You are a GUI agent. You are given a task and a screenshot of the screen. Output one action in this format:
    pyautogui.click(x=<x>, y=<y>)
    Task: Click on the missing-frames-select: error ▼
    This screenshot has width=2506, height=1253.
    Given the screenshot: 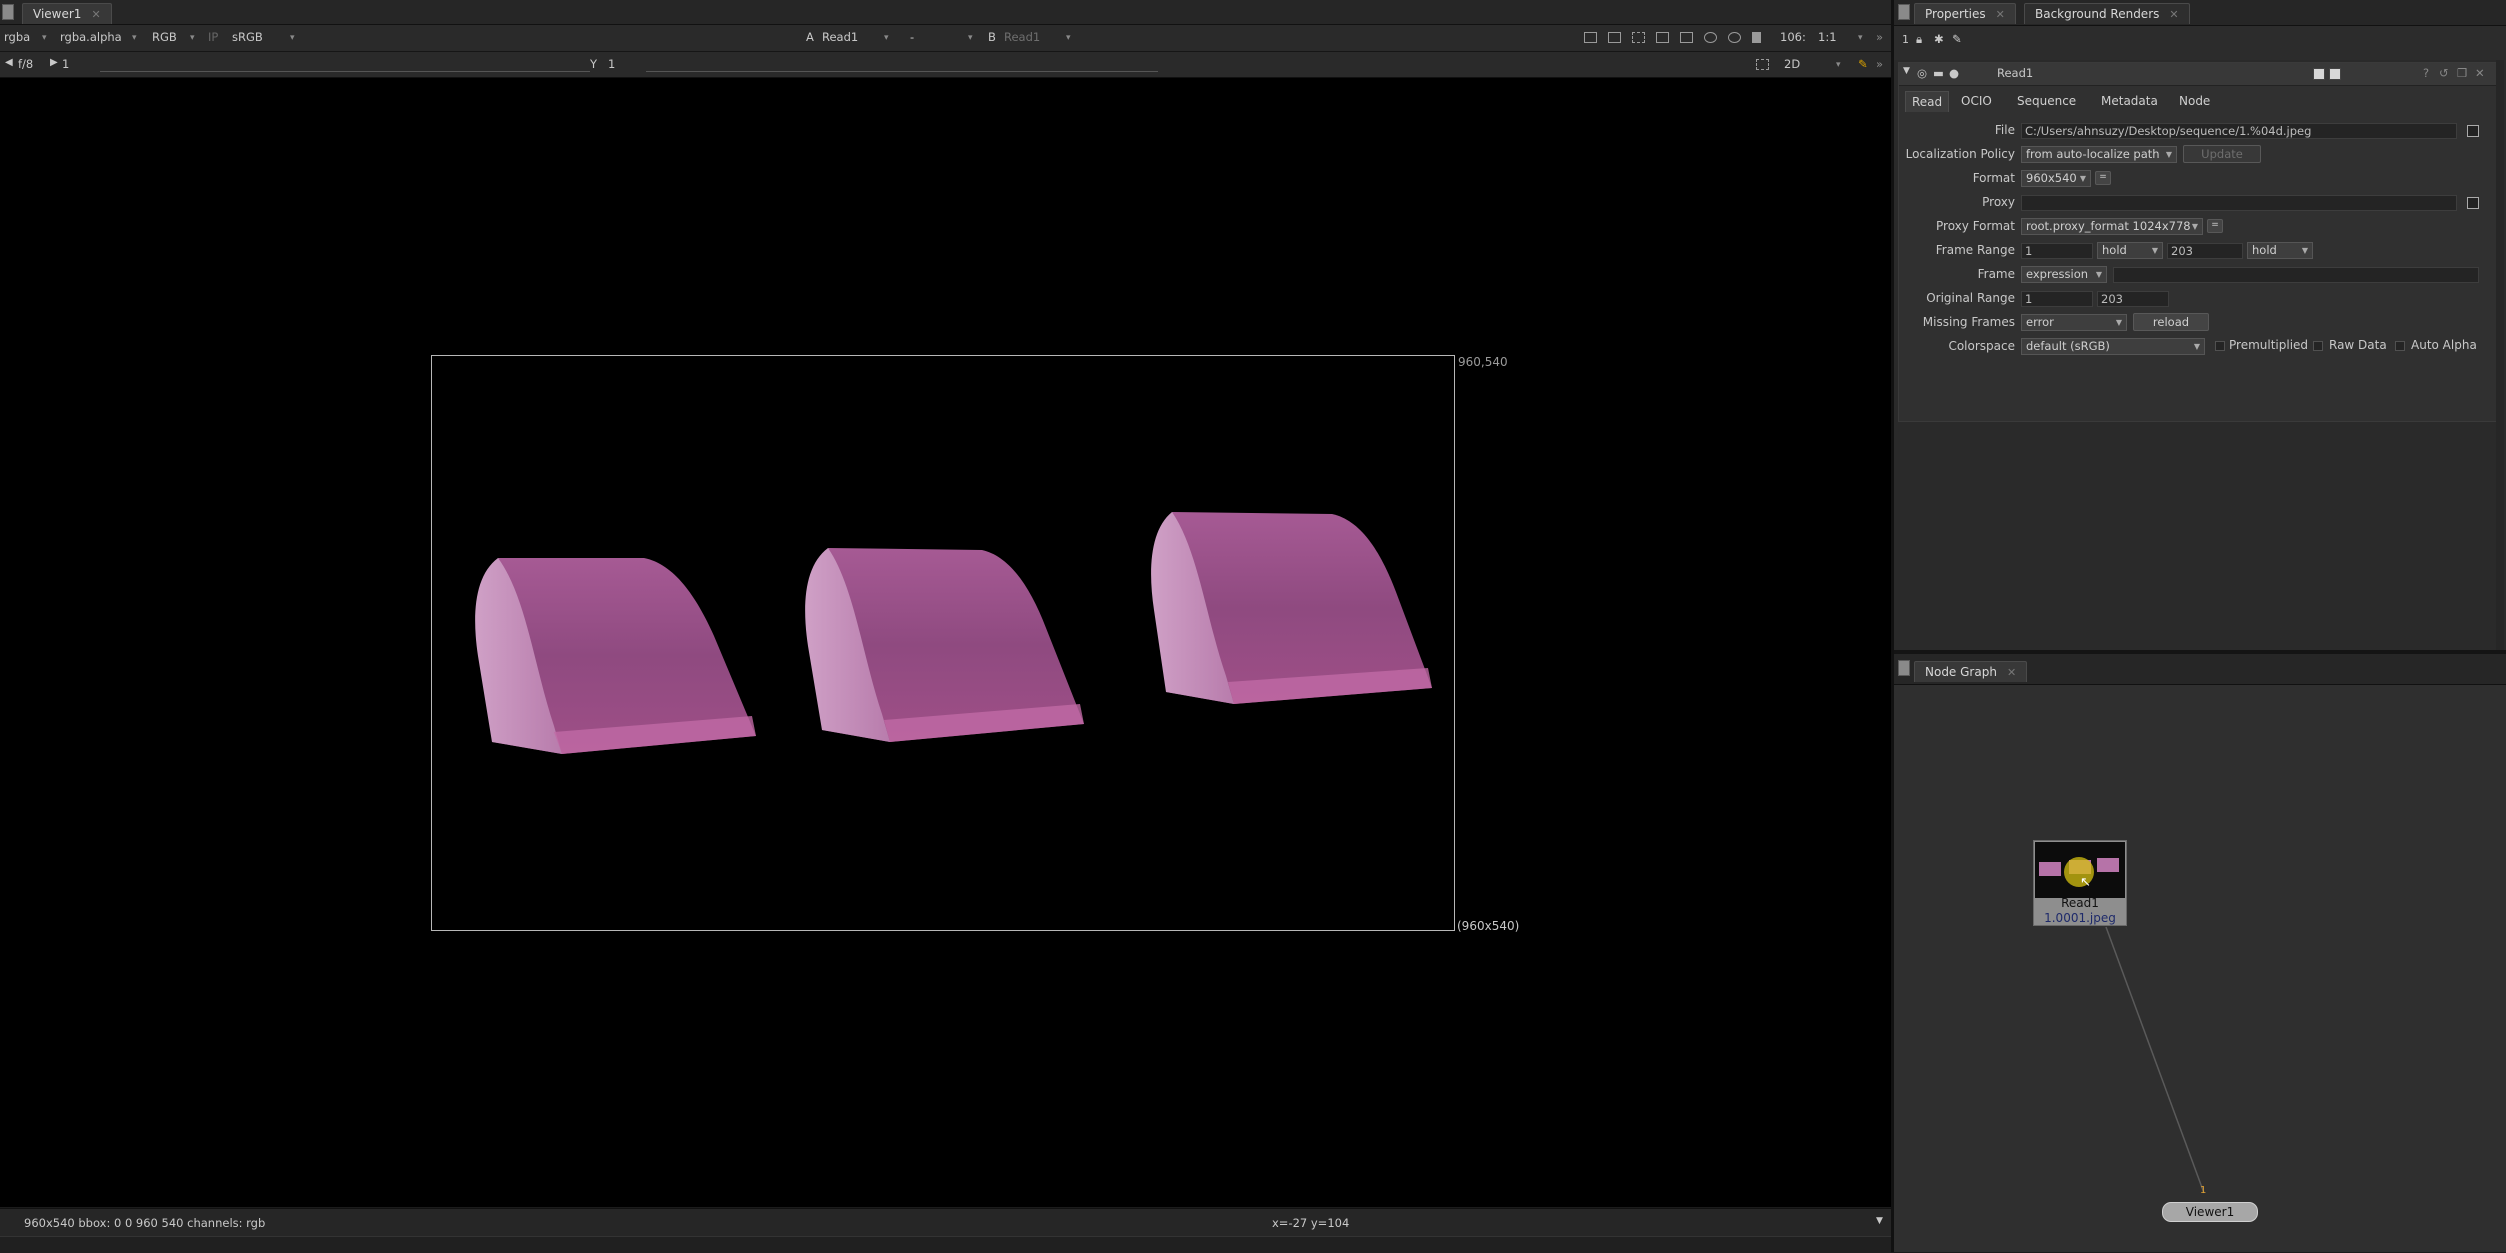 What is the action you would take?
    pyautogui.click(x=2074, y=322)
    